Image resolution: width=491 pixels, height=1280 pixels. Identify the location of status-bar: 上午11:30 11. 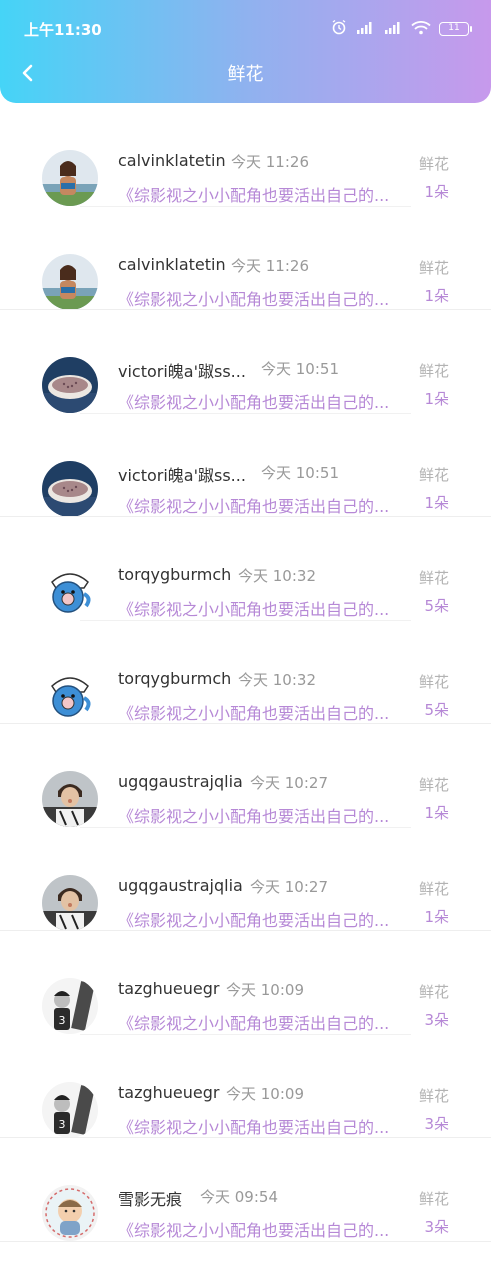
(245, 21).